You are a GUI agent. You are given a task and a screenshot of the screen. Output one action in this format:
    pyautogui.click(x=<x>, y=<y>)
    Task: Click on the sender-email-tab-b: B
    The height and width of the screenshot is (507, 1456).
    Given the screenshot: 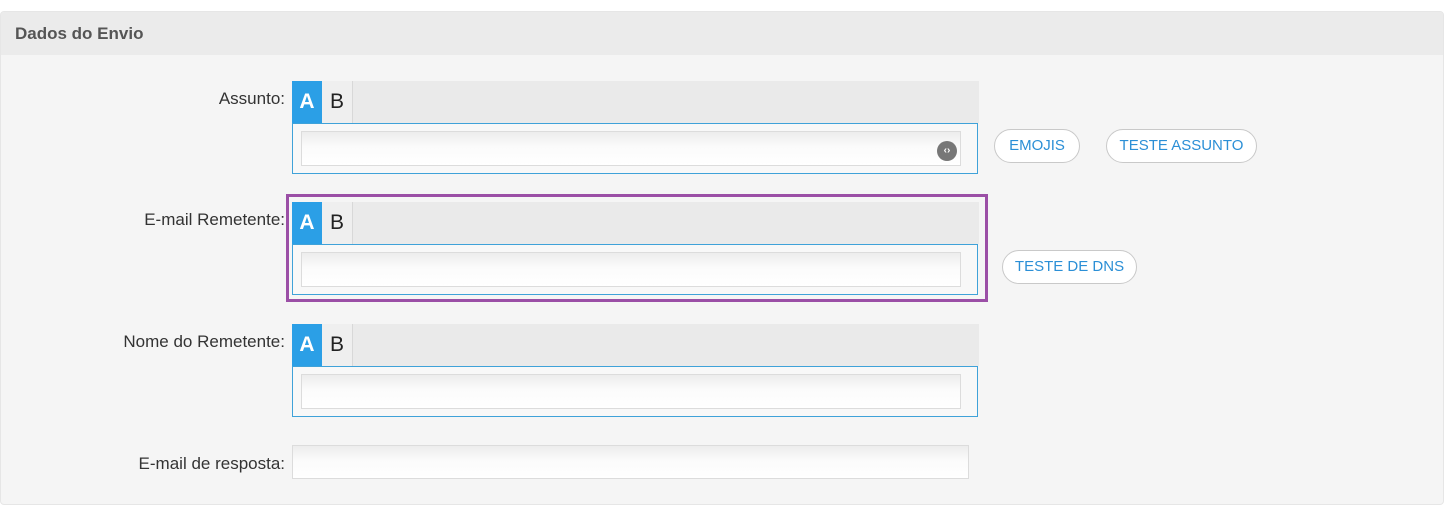 What is the action you would take?
    pyautogui.click(x=337, y=223)
    